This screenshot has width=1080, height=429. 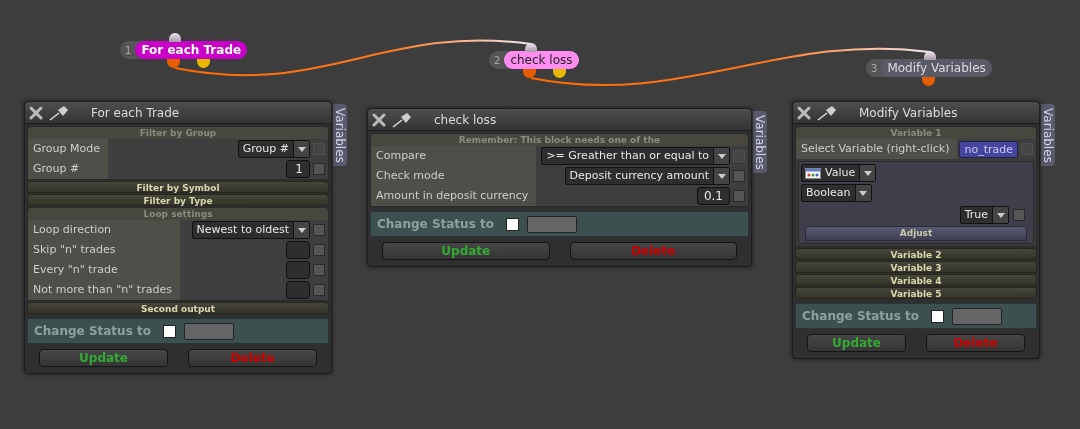 I want to click on dropdown: Group #, so click(x=273, y=149).